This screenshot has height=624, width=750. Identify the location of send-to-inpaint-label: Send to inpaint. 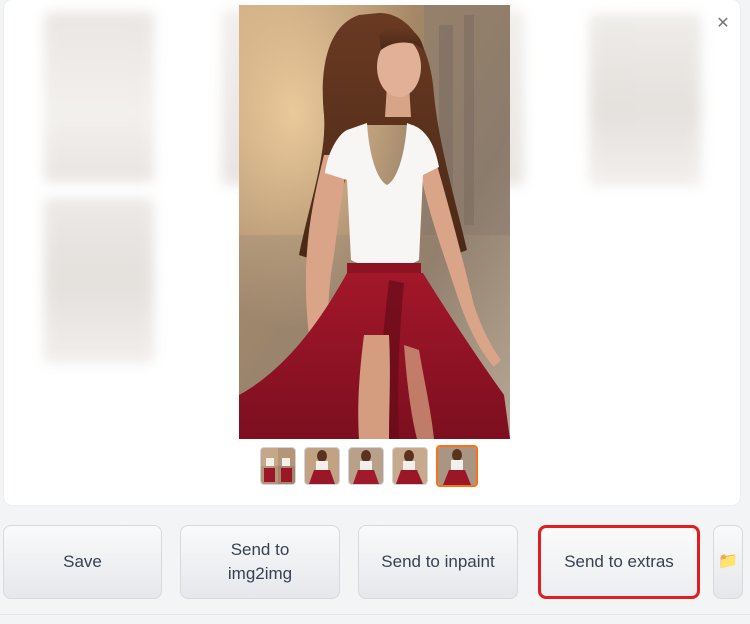
(438, 561).